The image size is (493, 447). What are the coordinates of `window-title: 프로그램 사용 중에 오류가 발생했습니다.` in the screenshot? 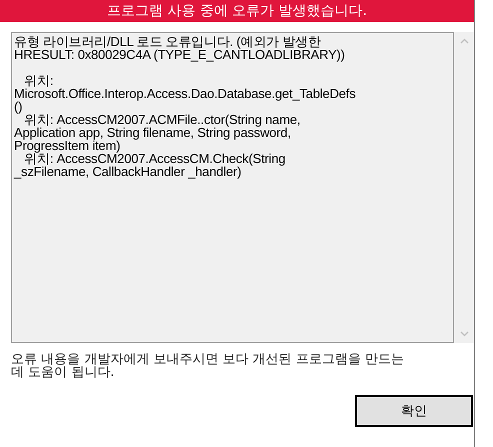 It's located at (237, 11).